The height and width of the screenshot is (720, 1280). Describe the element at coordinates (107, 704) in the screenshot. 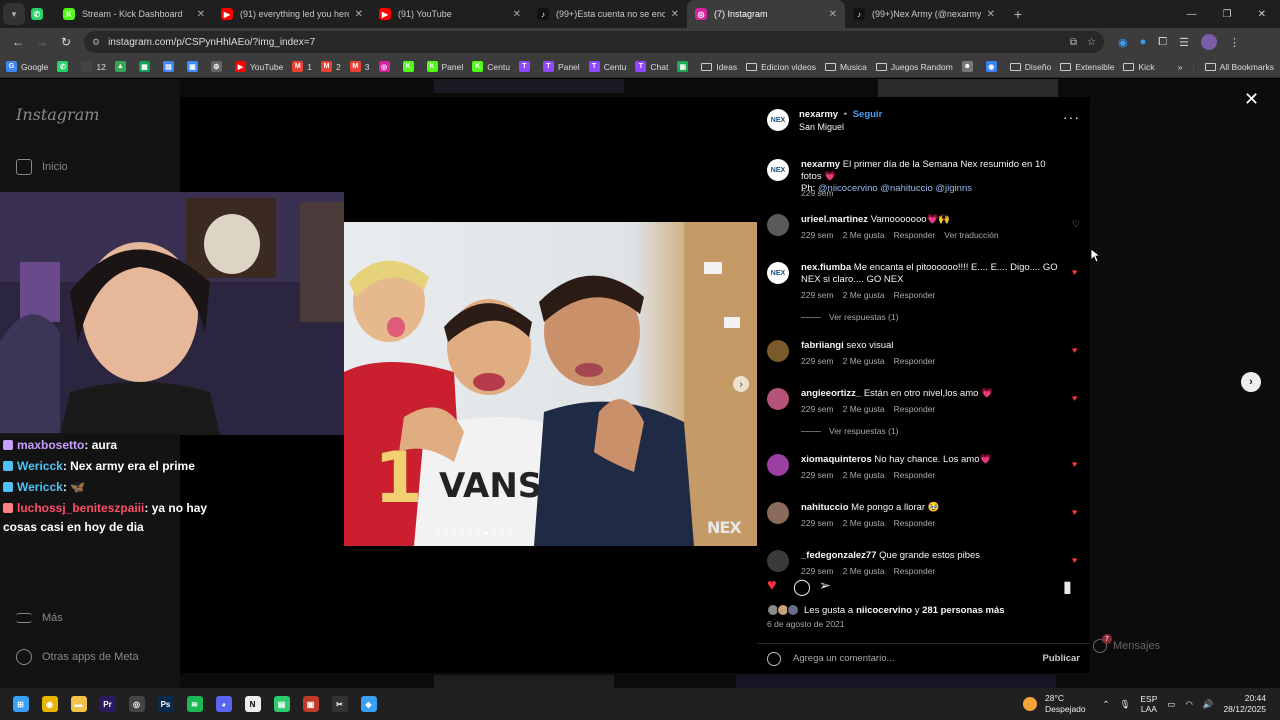

I see `taskbar-app: Pr` at that location.